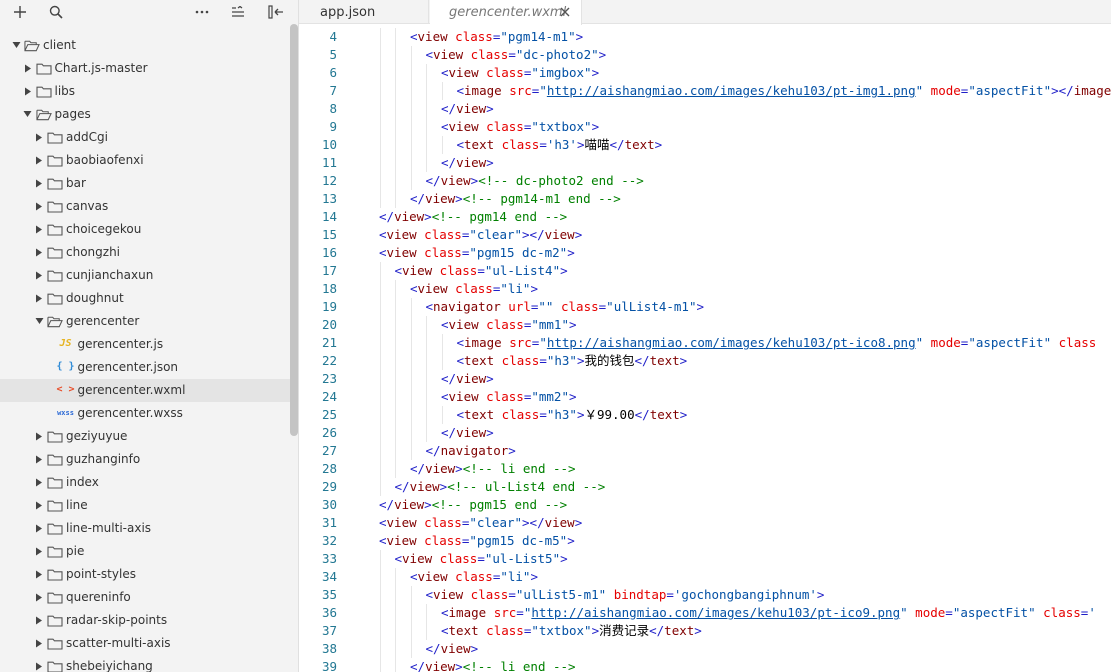 Image resolution: width=1111 pixels, height=672 pixels. What do you see at coordinates (145, 528) in the screenshot?
I see `tree-folder: line-multi-axis` at bounding box center [145, 528].